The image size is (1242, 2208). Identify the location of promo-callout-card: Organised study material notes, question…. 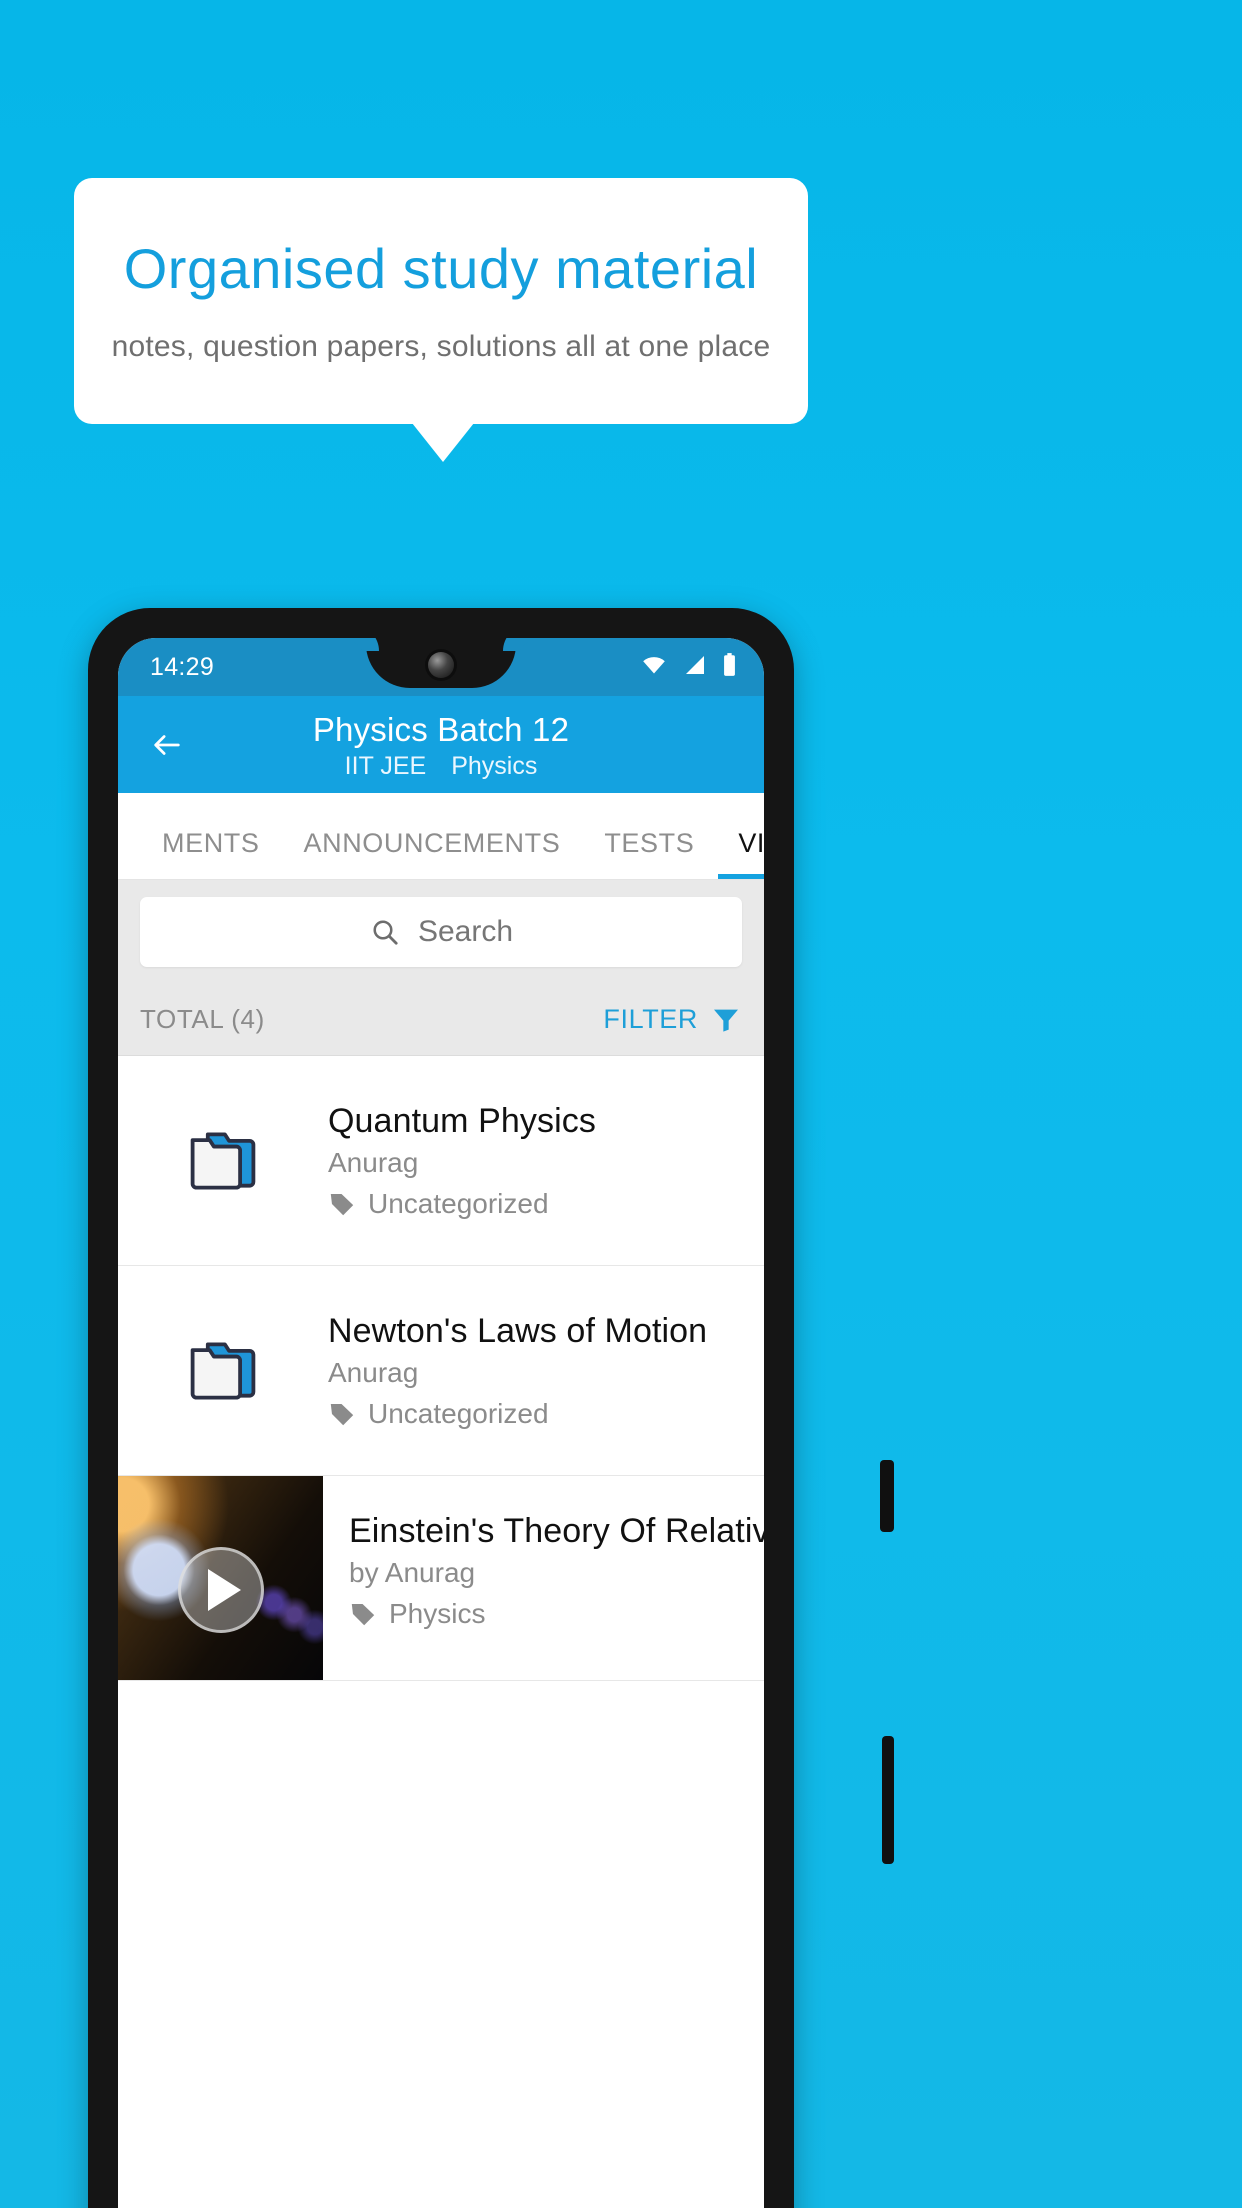
(441, 301).